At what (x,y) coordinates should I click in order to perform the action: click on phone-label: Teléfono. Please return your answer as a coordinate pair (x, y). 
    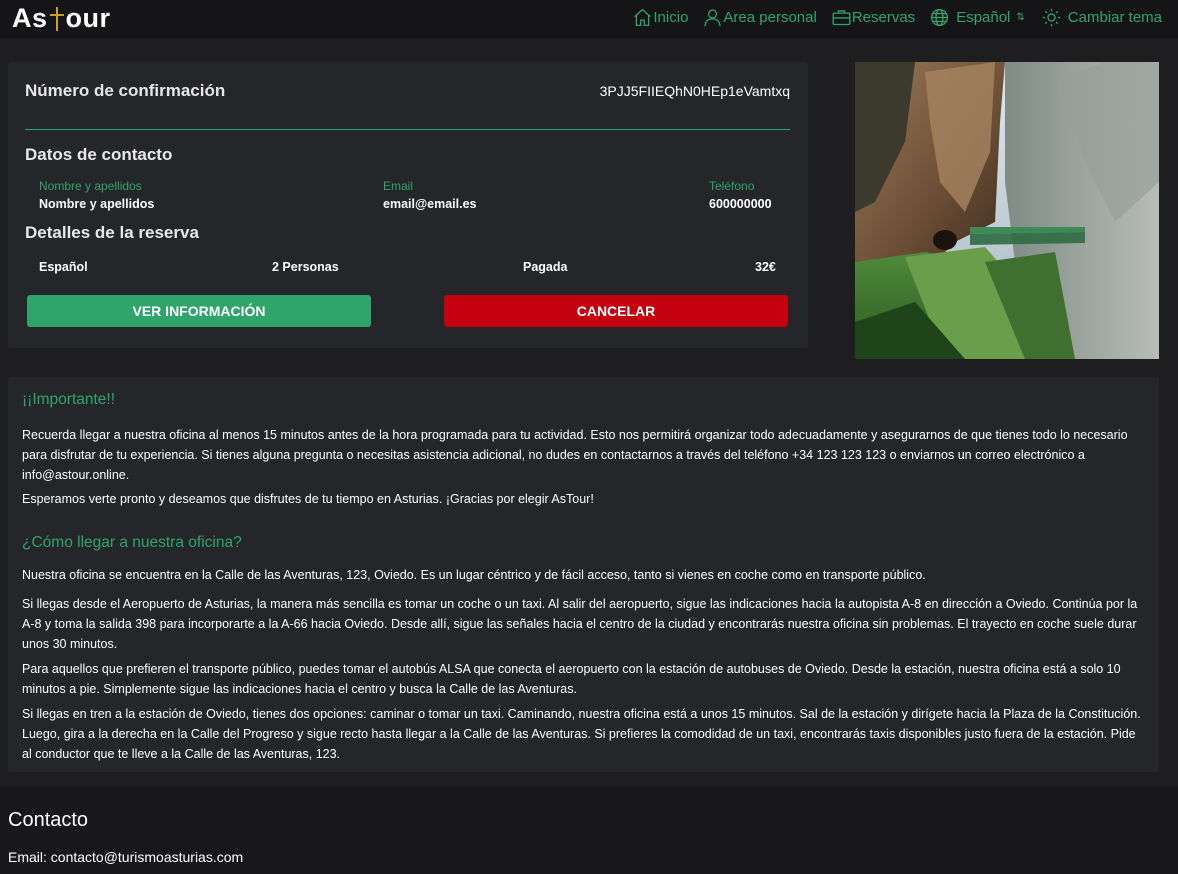
    Looking at the image, I should click on (732, 186).